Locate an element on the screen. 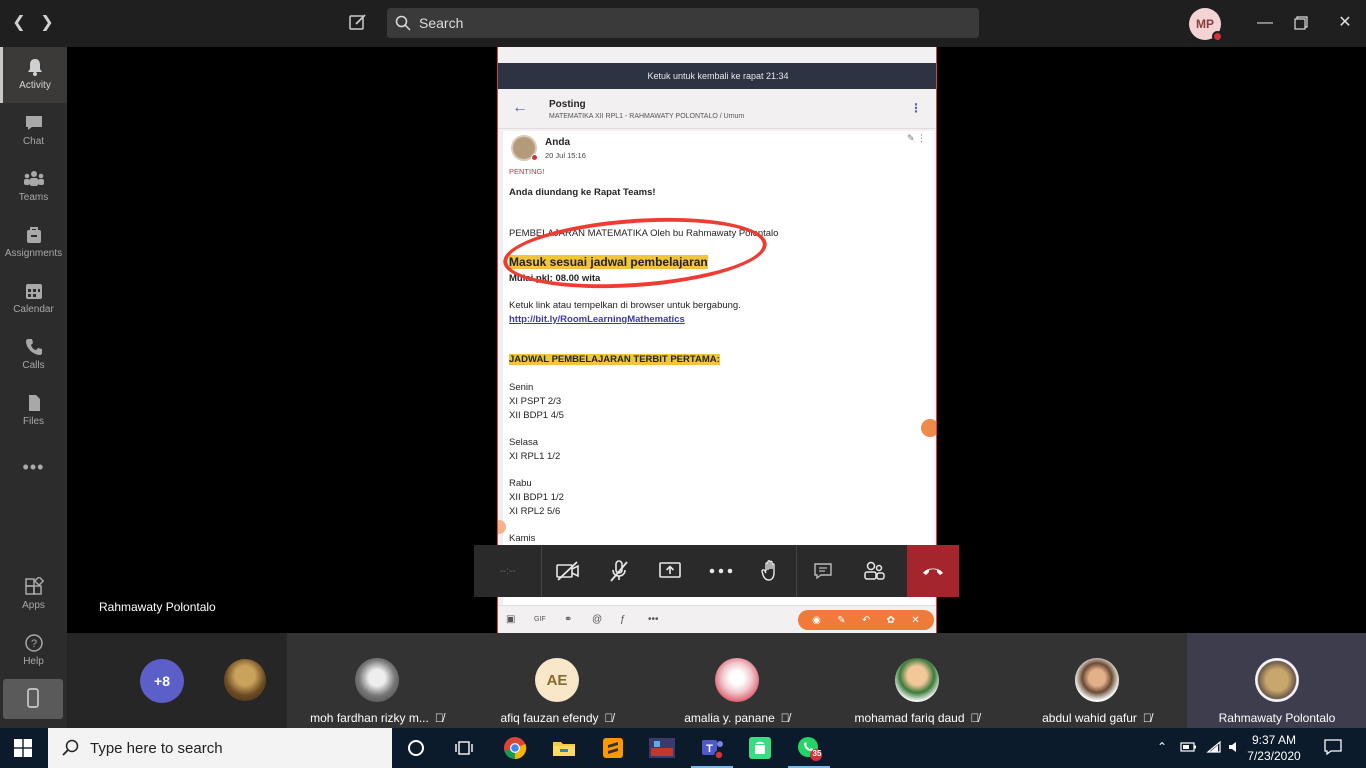  profile-avatar: MP is located at coordinates (1206, 25).